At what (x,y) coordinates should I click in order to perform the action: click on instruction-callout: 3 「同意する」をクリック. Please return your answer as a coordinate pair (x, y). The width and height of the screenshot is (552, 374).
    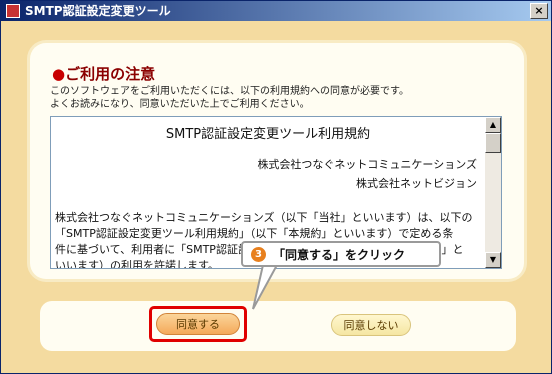
    Looking at the image, I should click on (341, 254).